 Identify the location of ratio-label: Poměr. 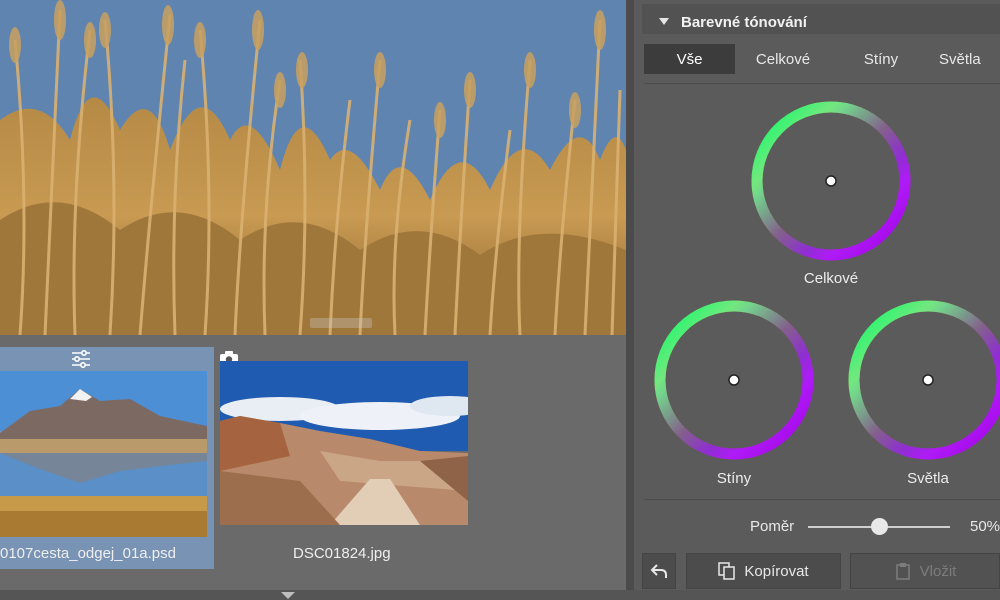
(772, 526).